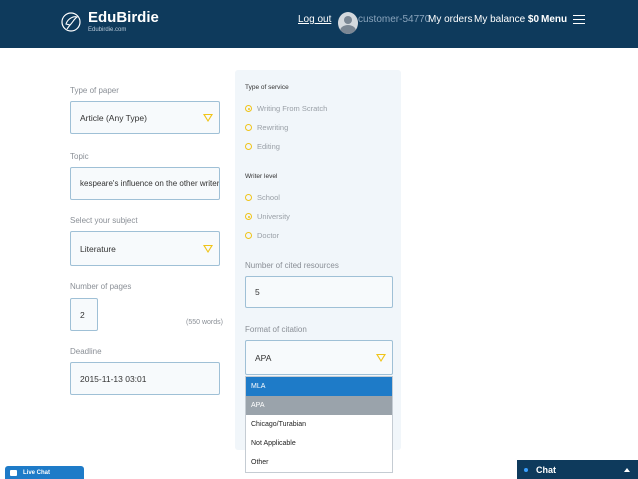 The width and height of the screenshot is (638, 479). I want to click on logo-subtitle: Edubirdie.com, so click(107, 30).